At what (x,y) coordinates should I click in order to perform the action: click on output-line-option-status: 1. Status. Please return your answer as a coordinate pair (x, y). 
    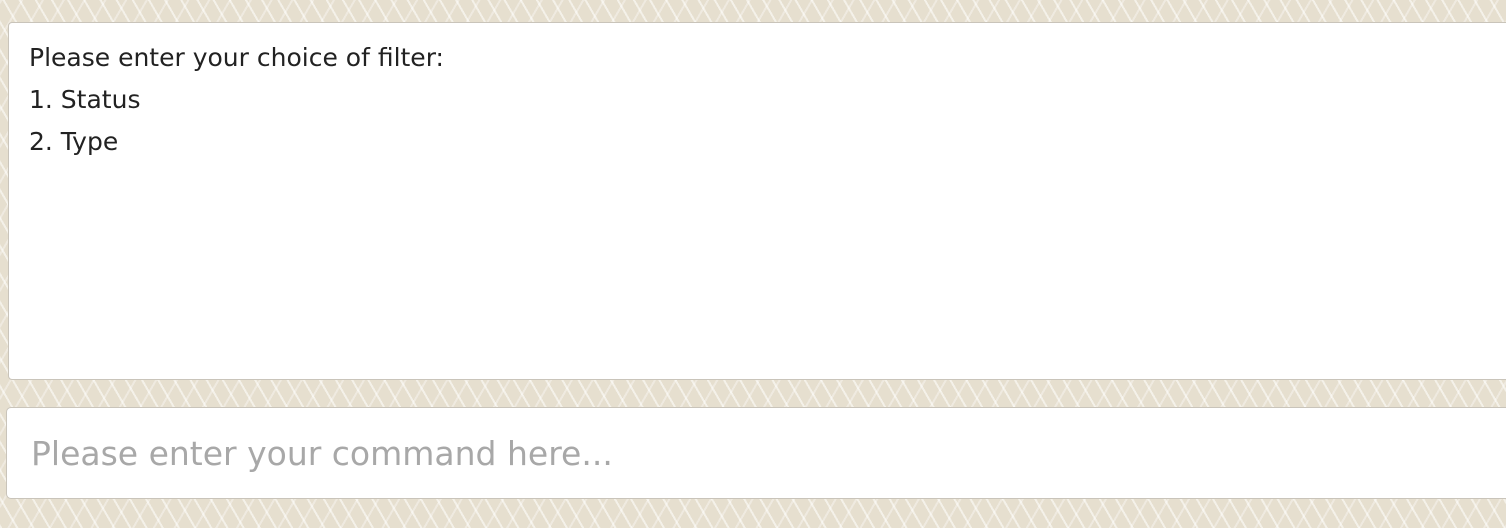
    Looking at the image, I should click on (85, 99).